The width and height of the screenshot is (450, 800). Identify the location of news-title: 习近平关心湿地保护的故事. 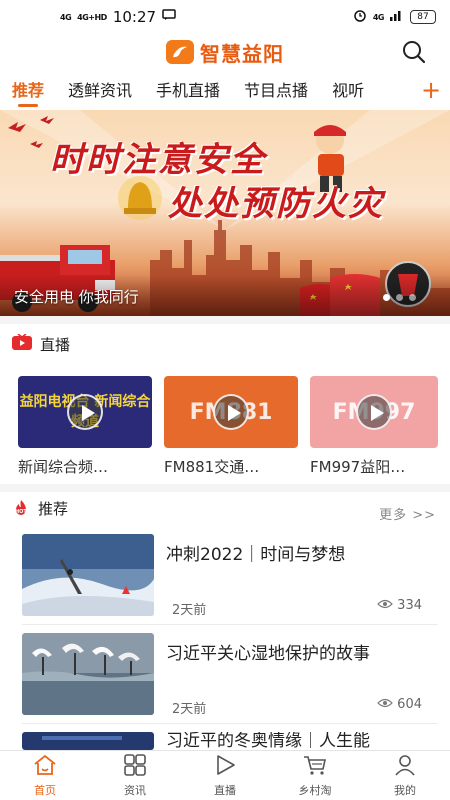
(301, 651).